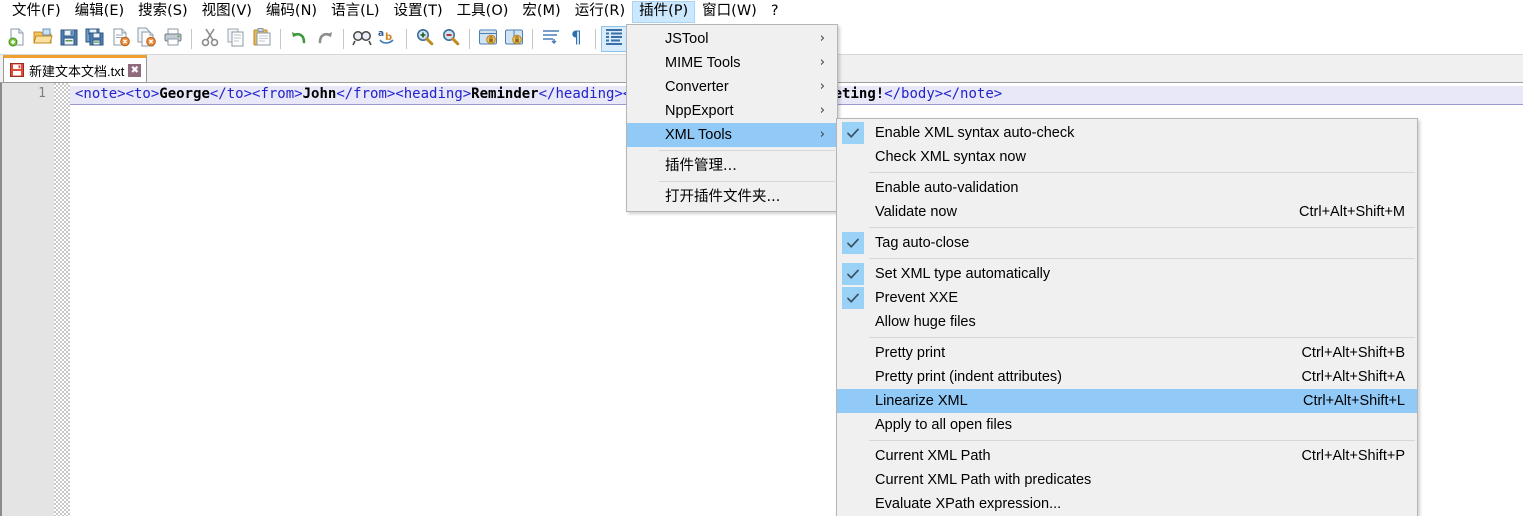 The height and width of the screenshot is (516, 1523). Describe the element at coordinates (922, 243) in the screenshot. I see `xmltools-item-tag-auto-close-label: Tag auto-close` at that location.